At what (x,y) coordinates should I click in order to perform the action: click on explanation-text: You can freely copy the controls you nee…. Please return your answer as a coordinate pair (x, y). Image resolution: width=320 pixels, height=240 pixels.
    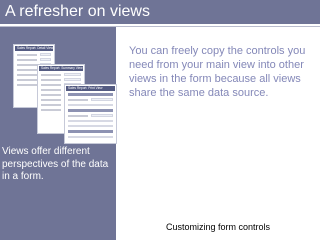
    Looking at the image, I should click on (217, 72).